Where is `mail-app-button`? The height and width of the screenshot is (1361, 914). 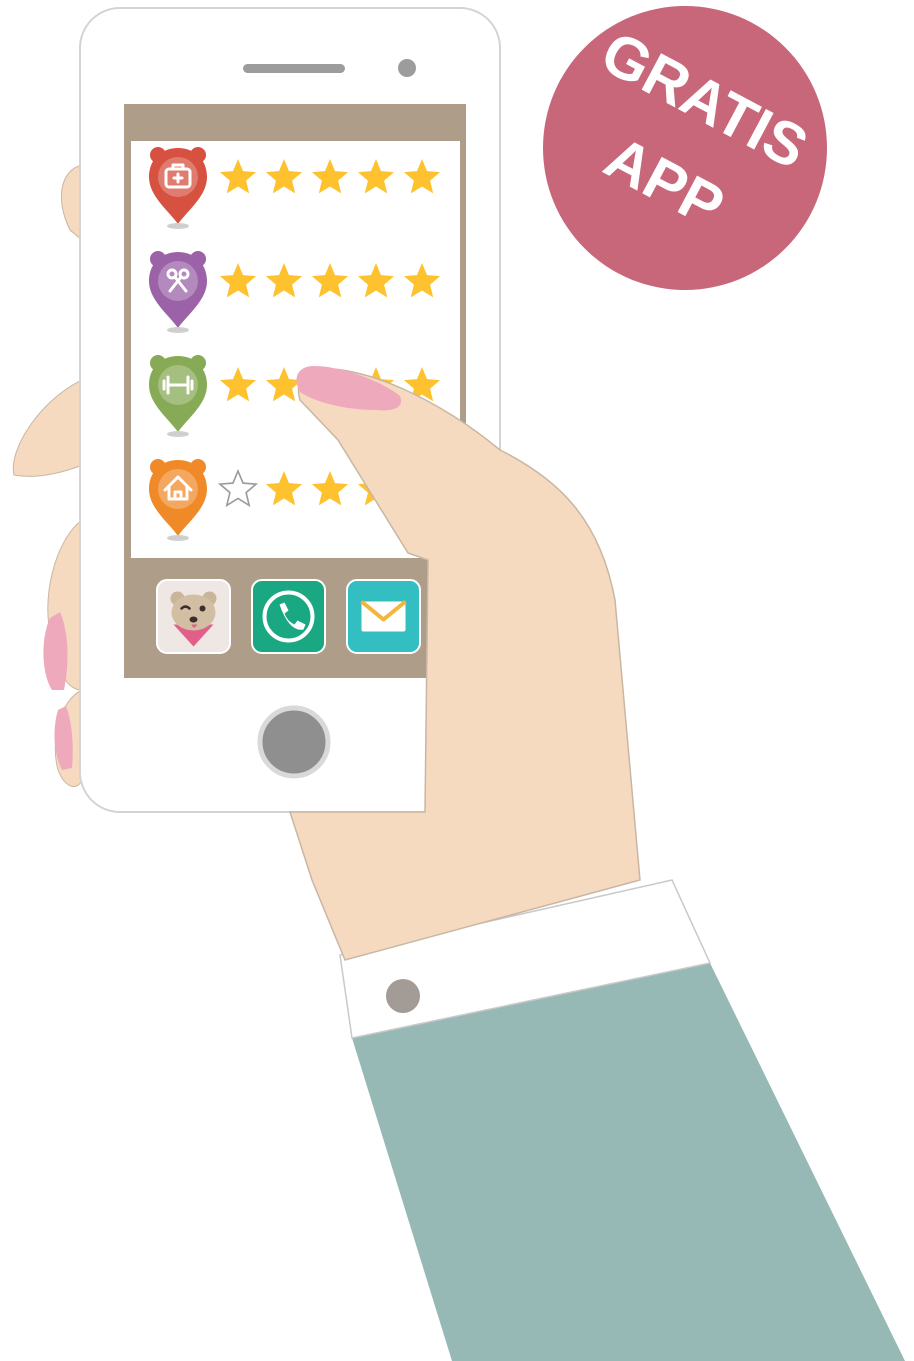
mail-app-button is located at coordinates (383, 616).